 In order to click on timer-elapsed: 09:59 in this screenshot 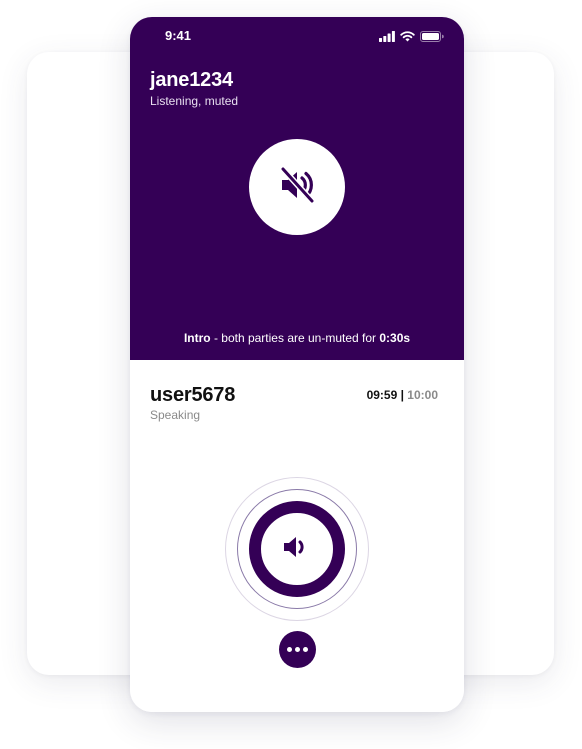, I will do `click(382, 395)`.